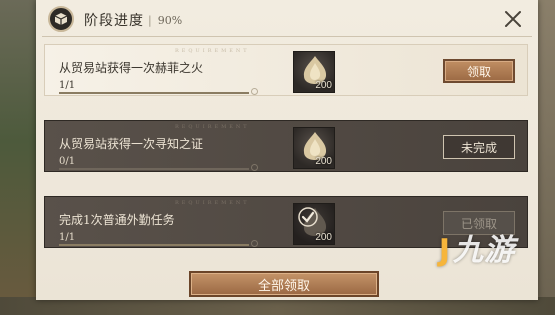 This screenshot has width=555, height=315. I want to click on task-name: 从贸易站获得一次赫菲之火, so click(131, 68).